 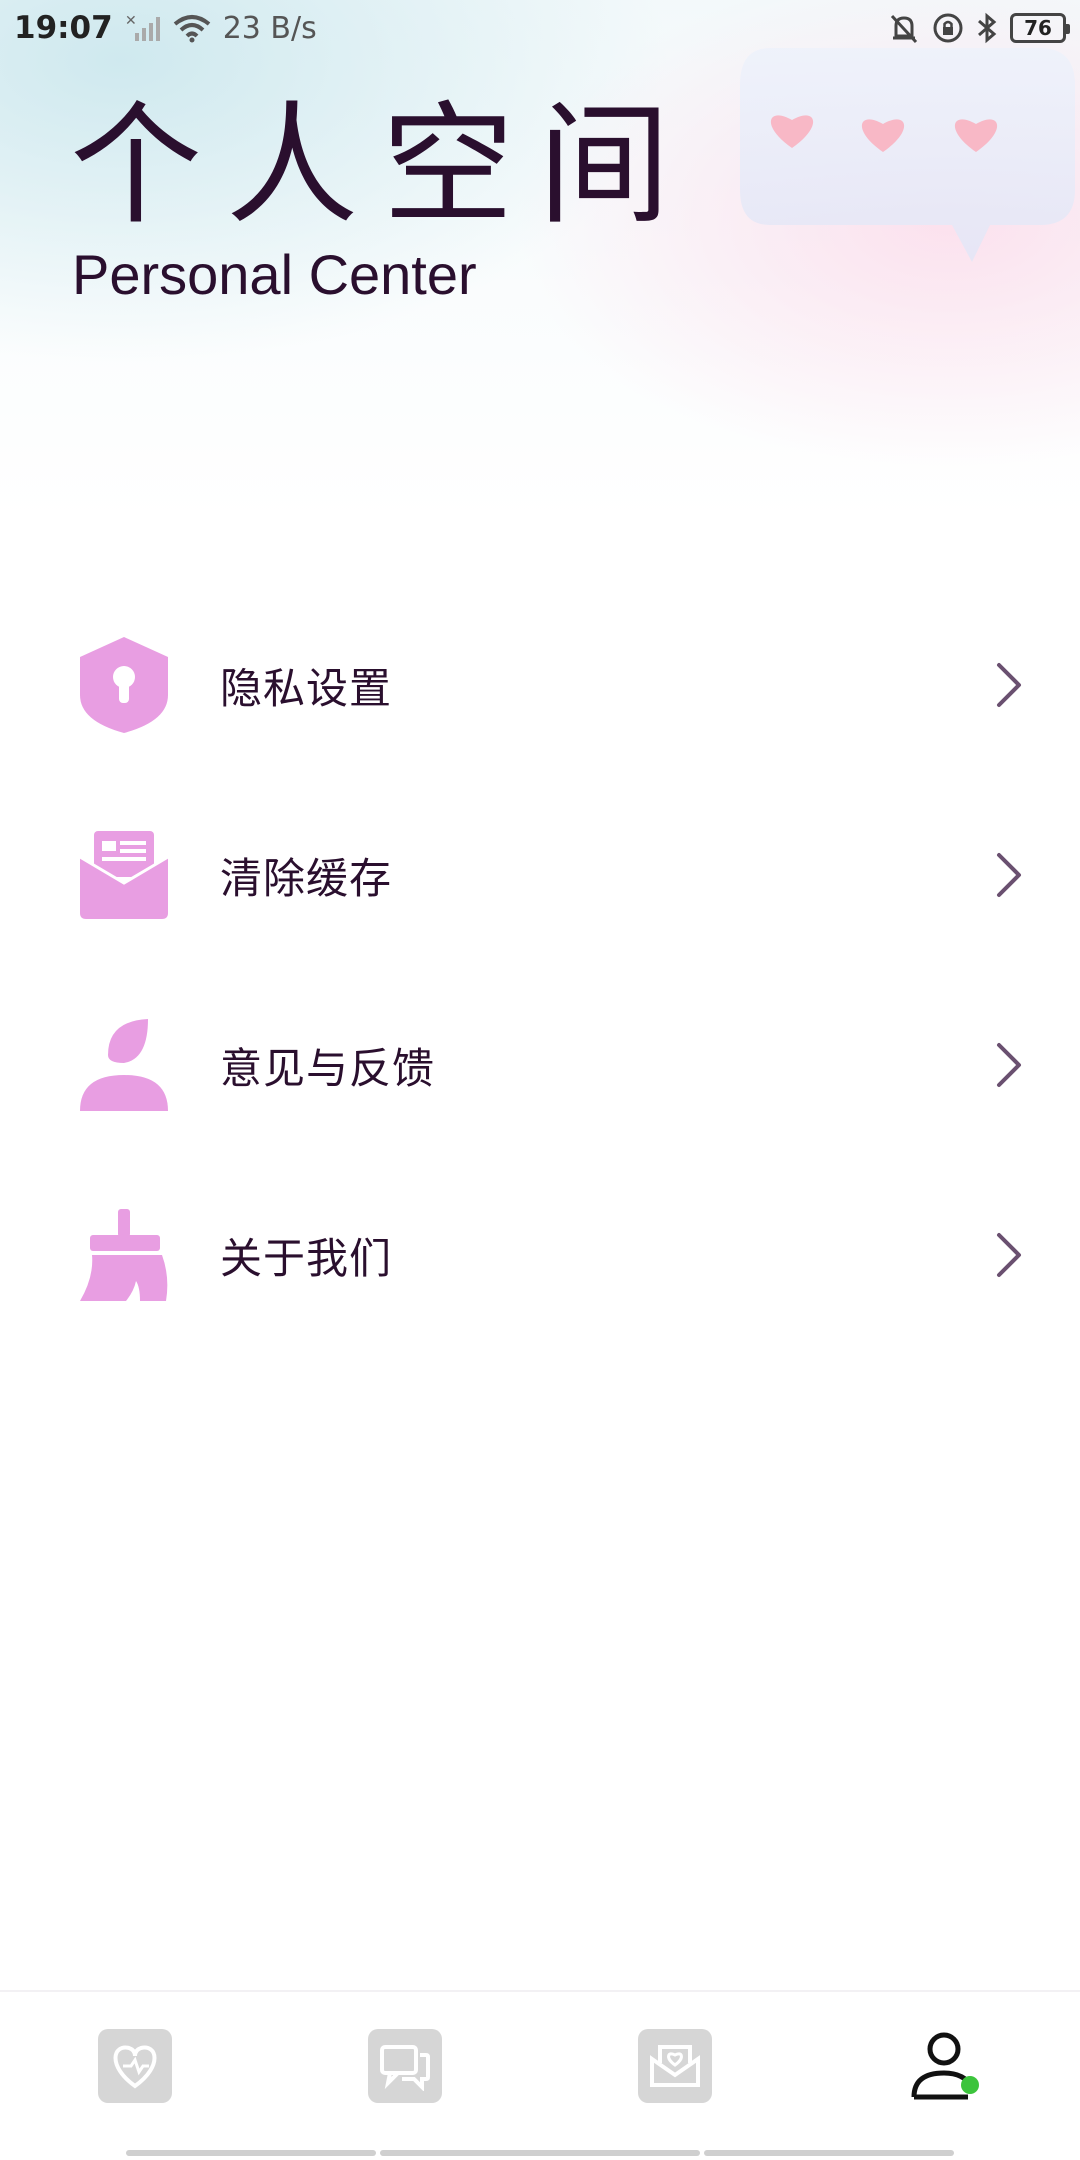 I want to click on menu-item-feedback: 意见与反馈, so click(x=540, y=1065).